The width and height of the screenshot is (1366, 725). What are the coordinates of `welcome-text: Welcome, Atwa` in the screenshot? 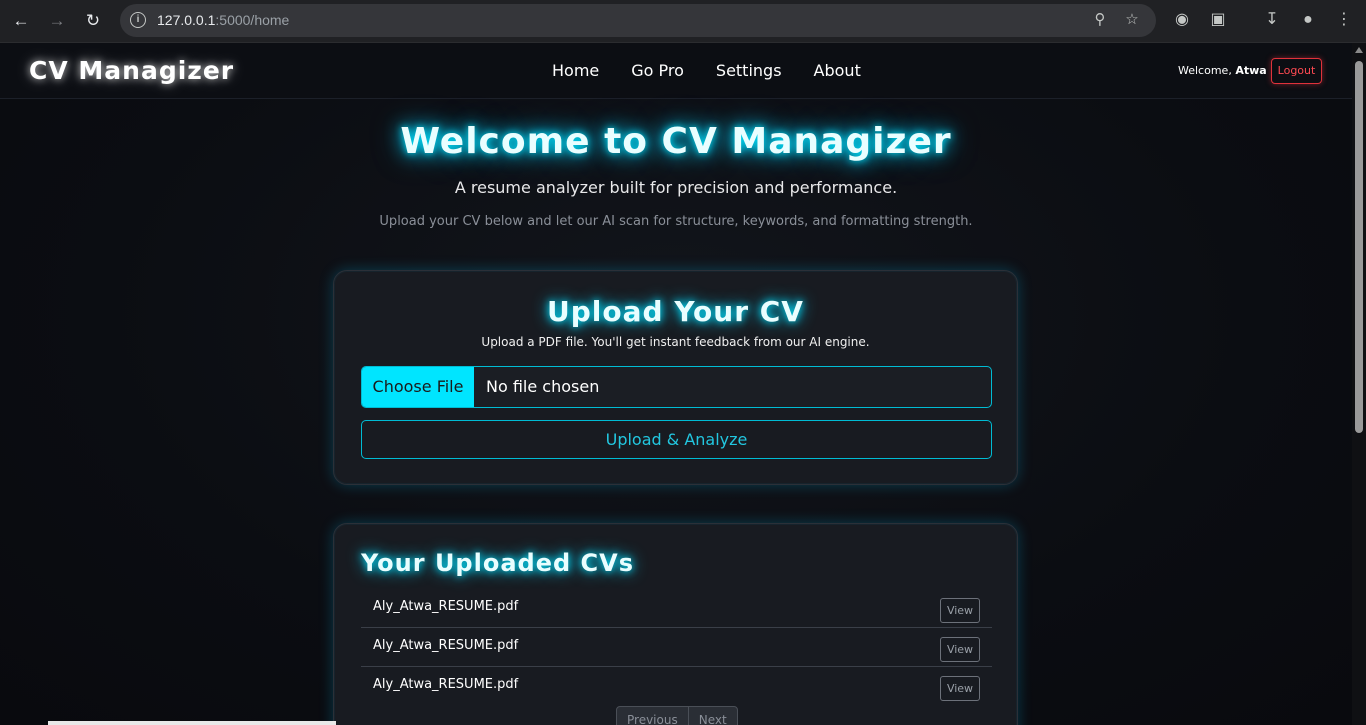 It's located at (1222, 70).